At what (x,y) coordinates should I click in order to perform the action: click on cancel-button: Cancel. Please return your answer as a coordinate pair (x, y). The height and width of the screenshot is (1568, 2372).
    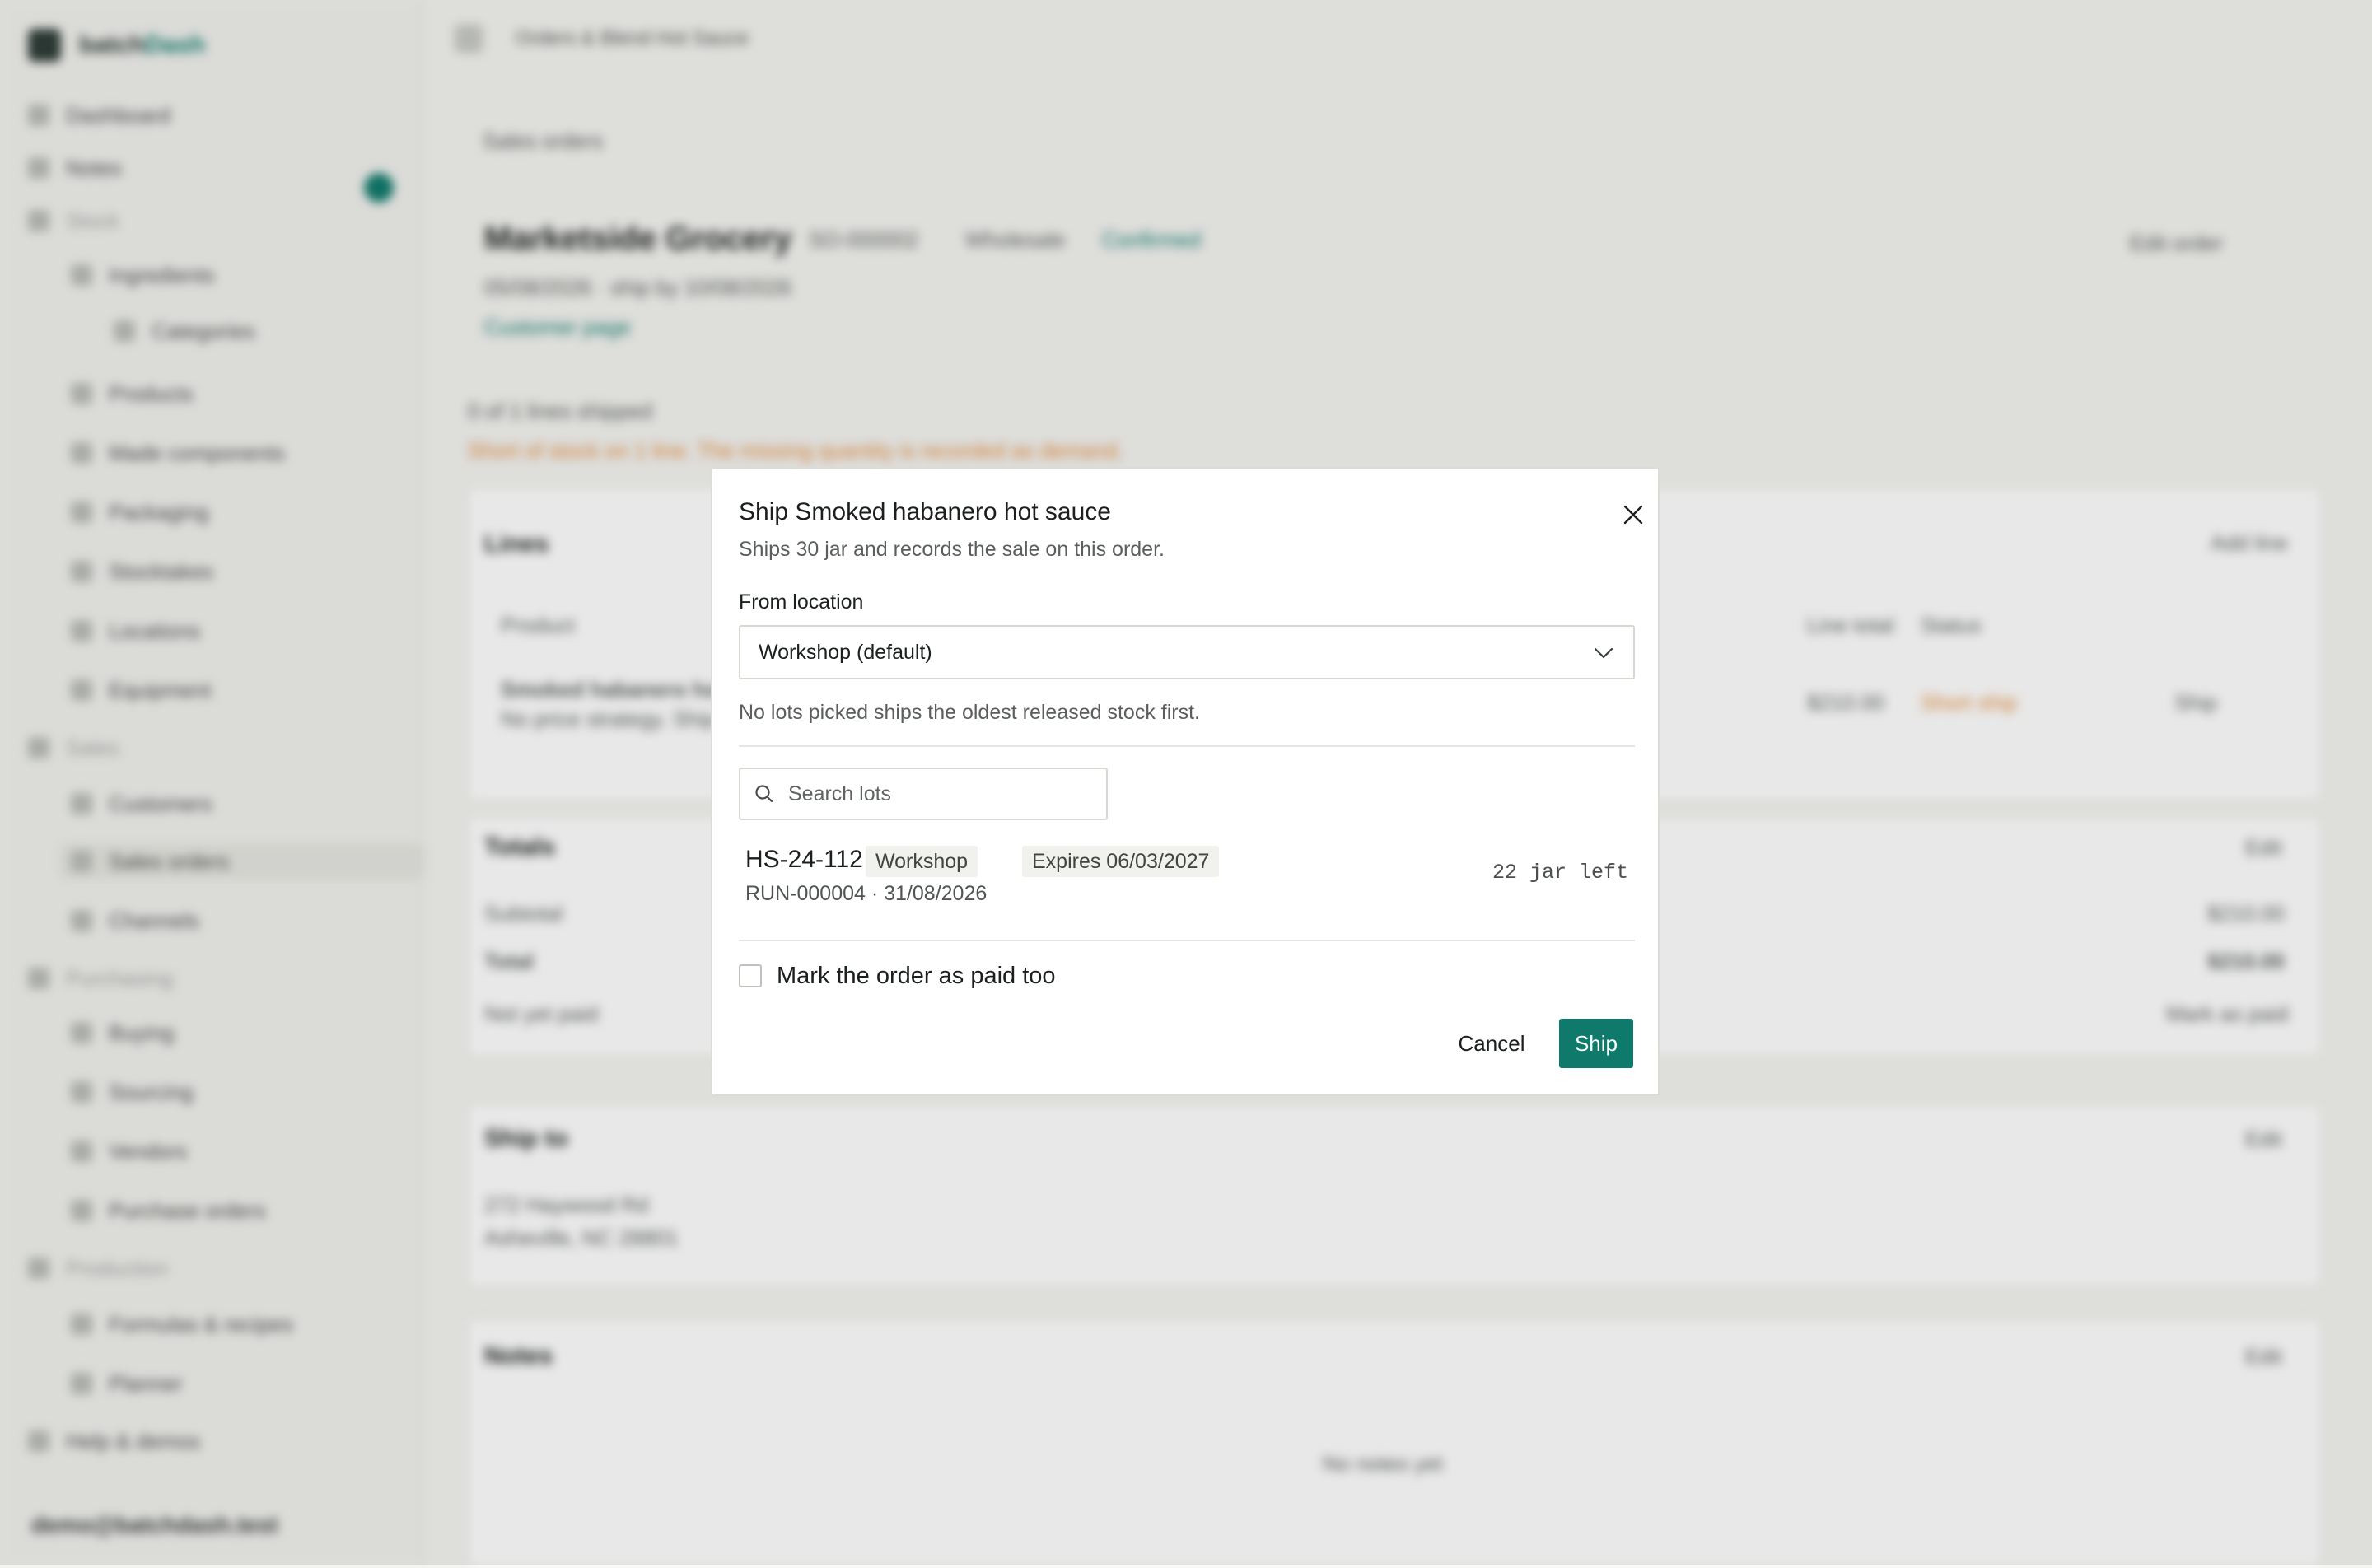
    Looking at the image, I should click on (1491, 1043).